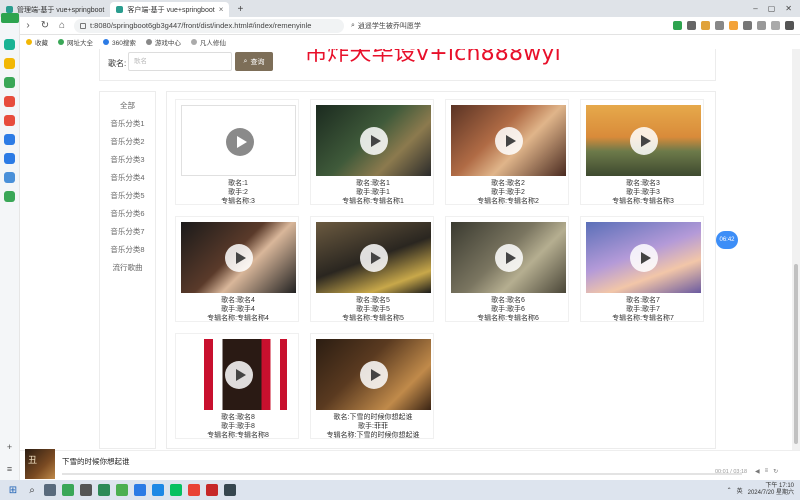  What do you see at coordinates (180, 61) in the screenshot?
I see `song-name-input: 歌名` at bounding box center [180, 61].